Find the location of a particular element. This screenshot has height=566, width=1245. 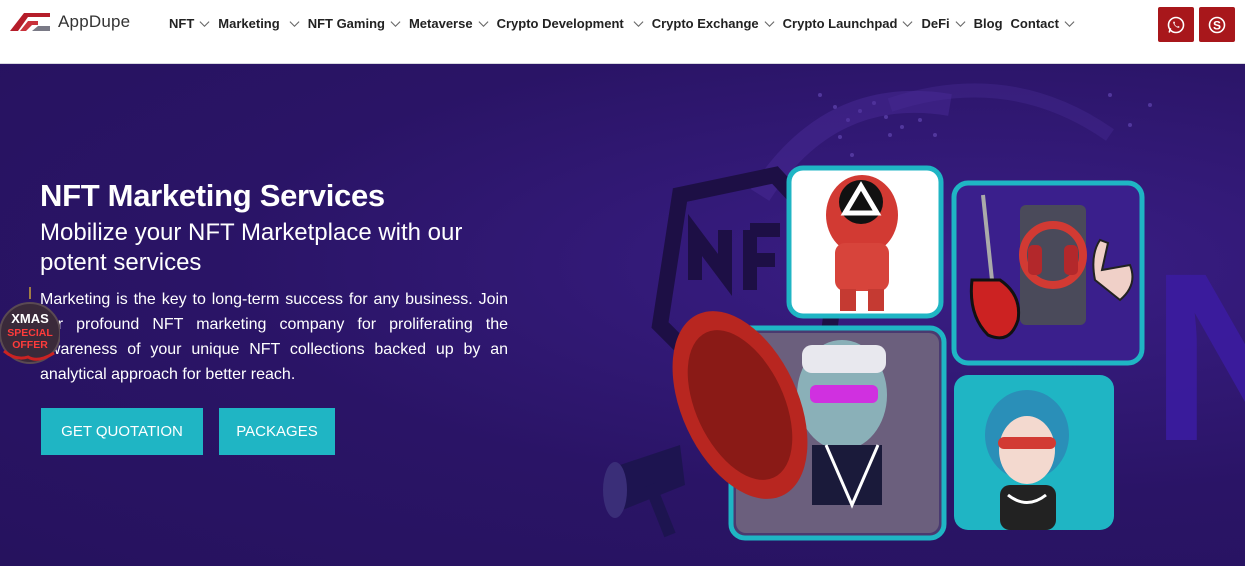

xmas-offer-badge: XMAS SPECIAL OFFER is located at coordinates (30, 328).